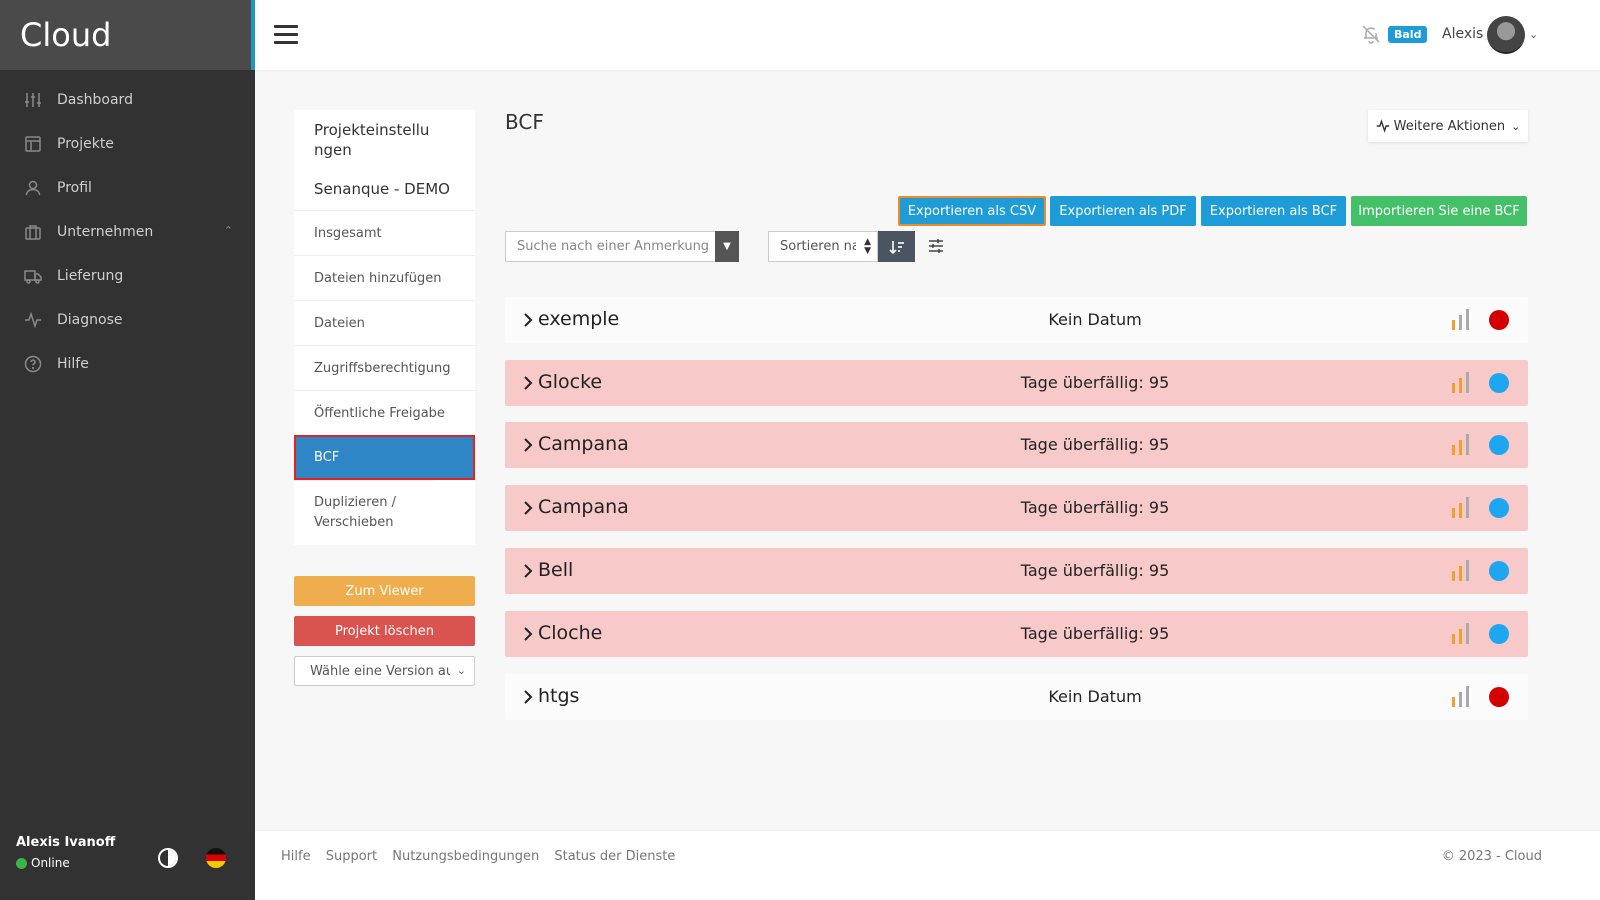 The width and height of the screenshot is (1600, 900). Describe the element at coordinates (1462, 34) in the screenshot. I see `header-user-name: Alexis` at that location.